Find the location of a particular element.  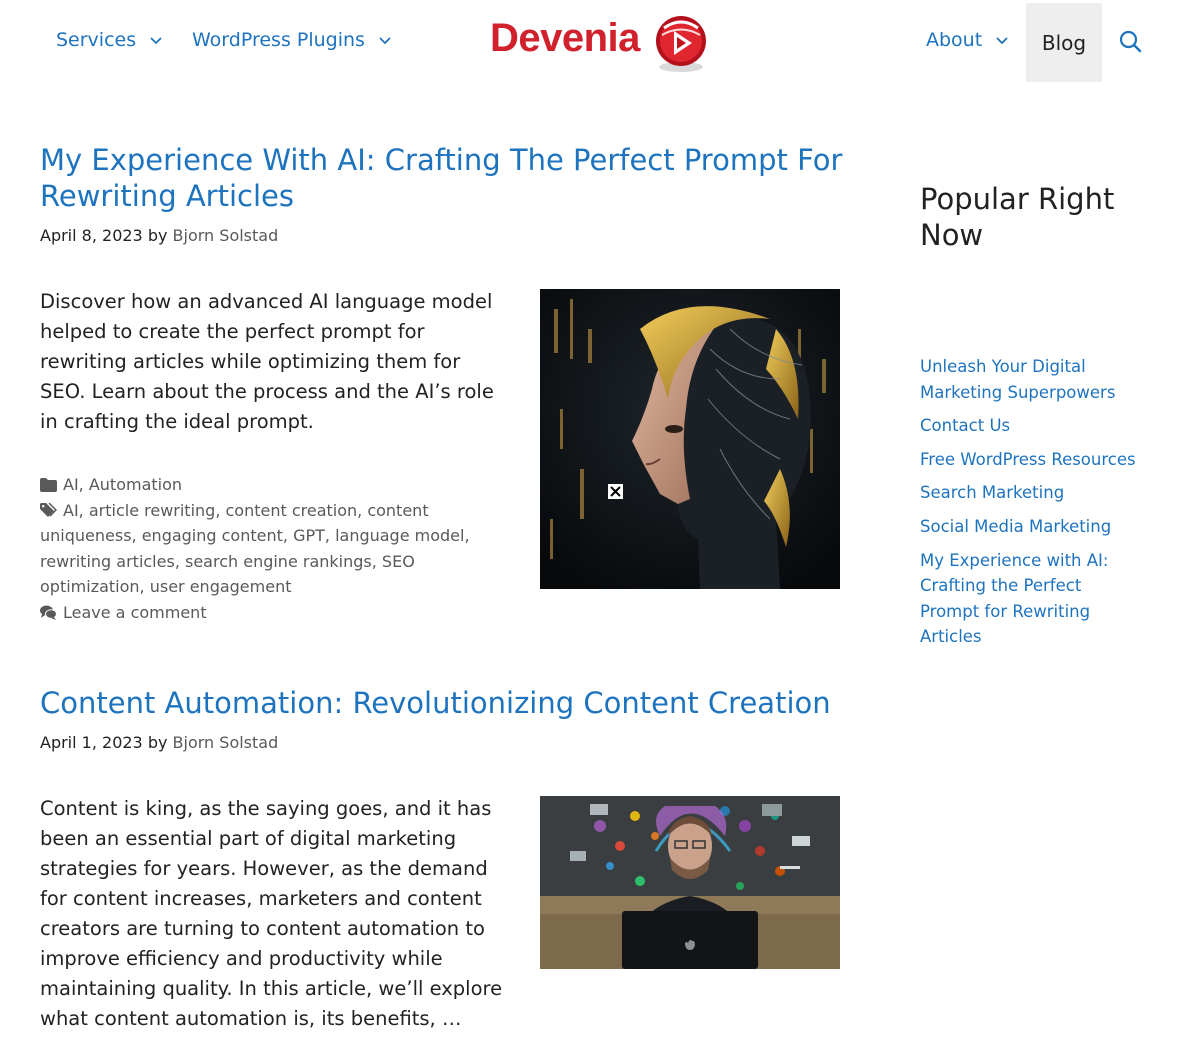

category-ai: AI is located at coordinates (71, 484).